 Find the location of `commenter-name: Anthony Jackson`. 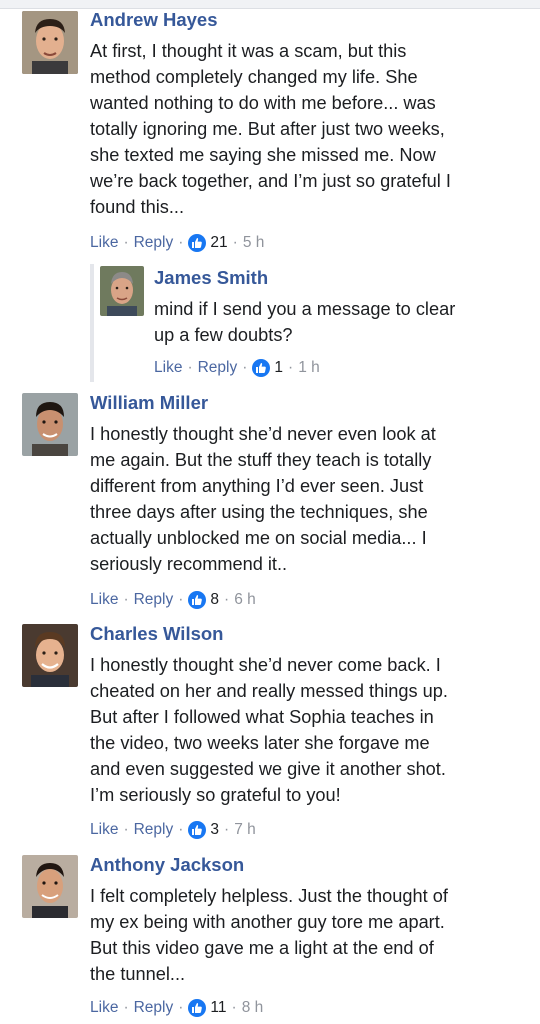

commenter-name: Anthony Jackson is located at coordinates (310, 865).